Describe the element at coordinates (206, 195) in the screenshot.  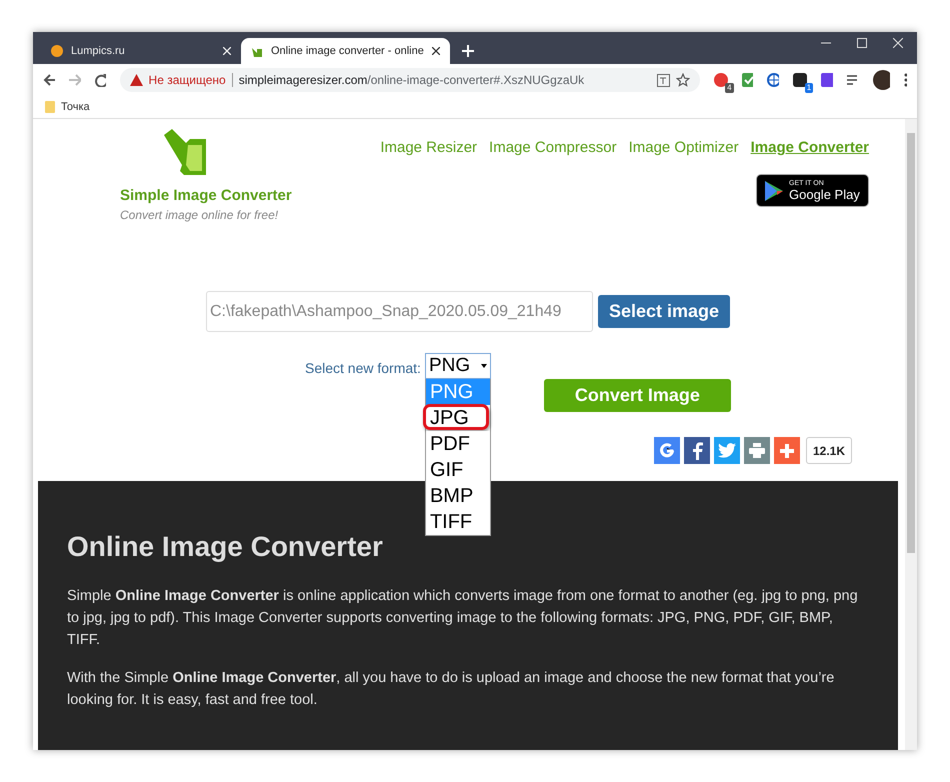
I see `site-title: Simple Image Converter` at that location.